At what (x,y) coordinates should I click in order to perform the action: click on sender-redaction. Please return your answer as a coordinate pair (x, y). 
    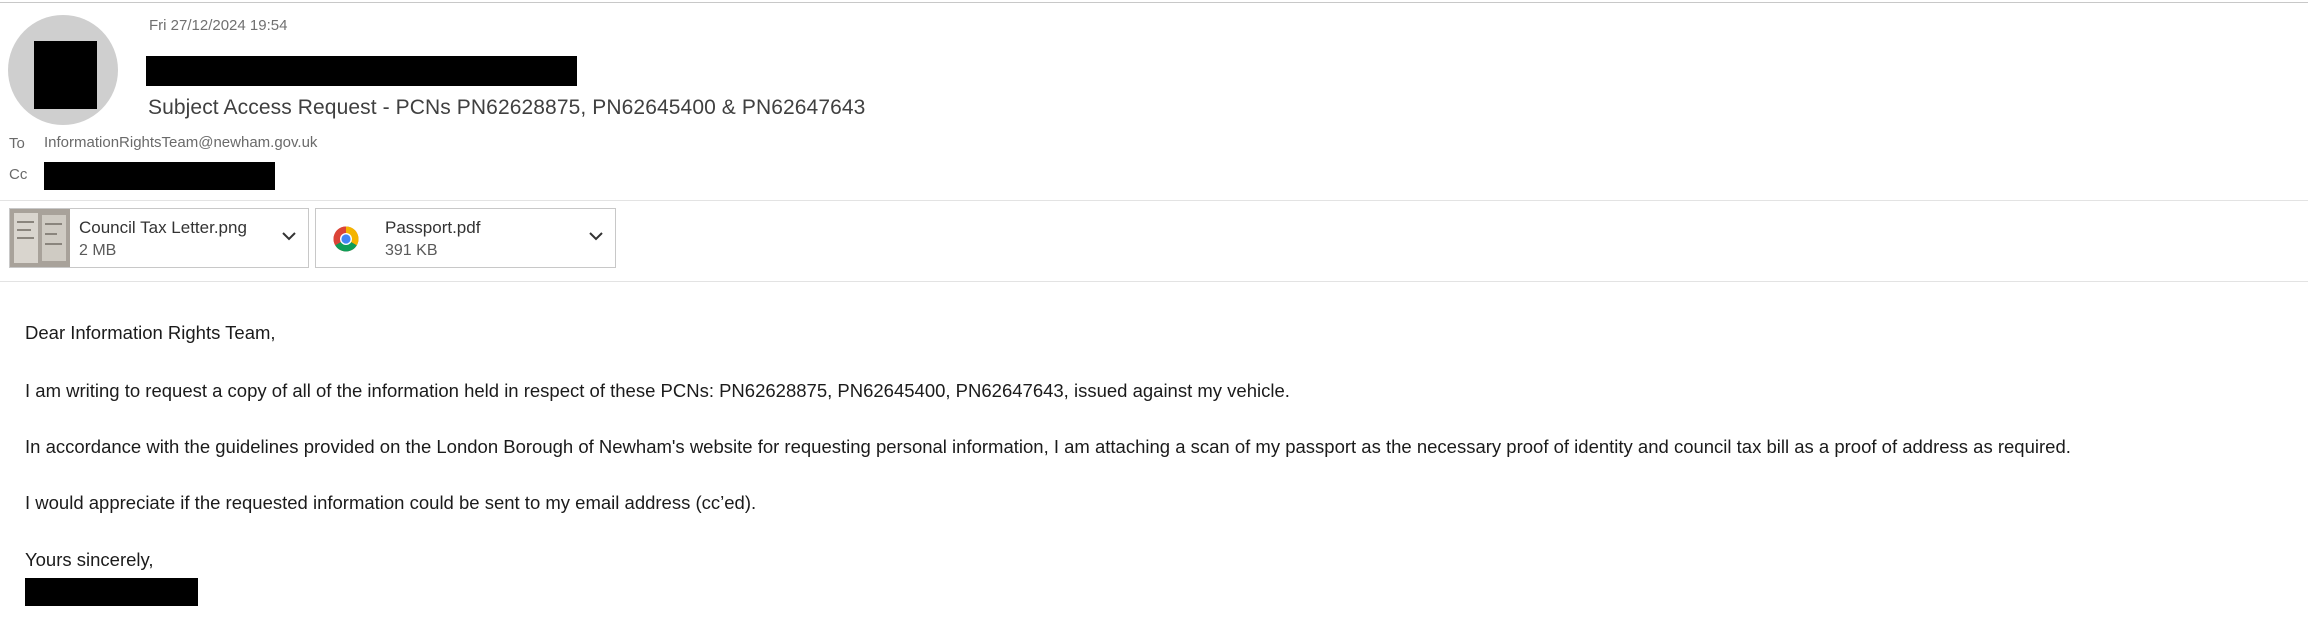
    Looking at the image, I should click on (361, 71).